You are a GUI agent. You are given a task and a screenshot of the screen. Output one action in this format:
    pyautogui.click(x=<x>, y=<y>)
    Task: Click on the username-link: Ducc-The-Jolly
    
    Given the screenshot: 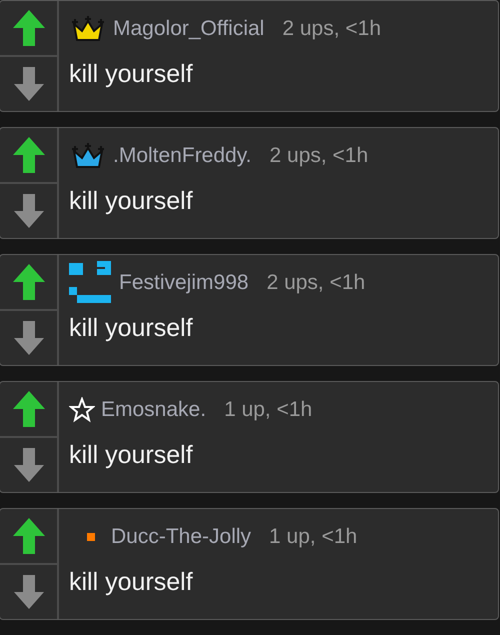 What is the action you would take?
    pyautogui.click(x=181, y=536)
    